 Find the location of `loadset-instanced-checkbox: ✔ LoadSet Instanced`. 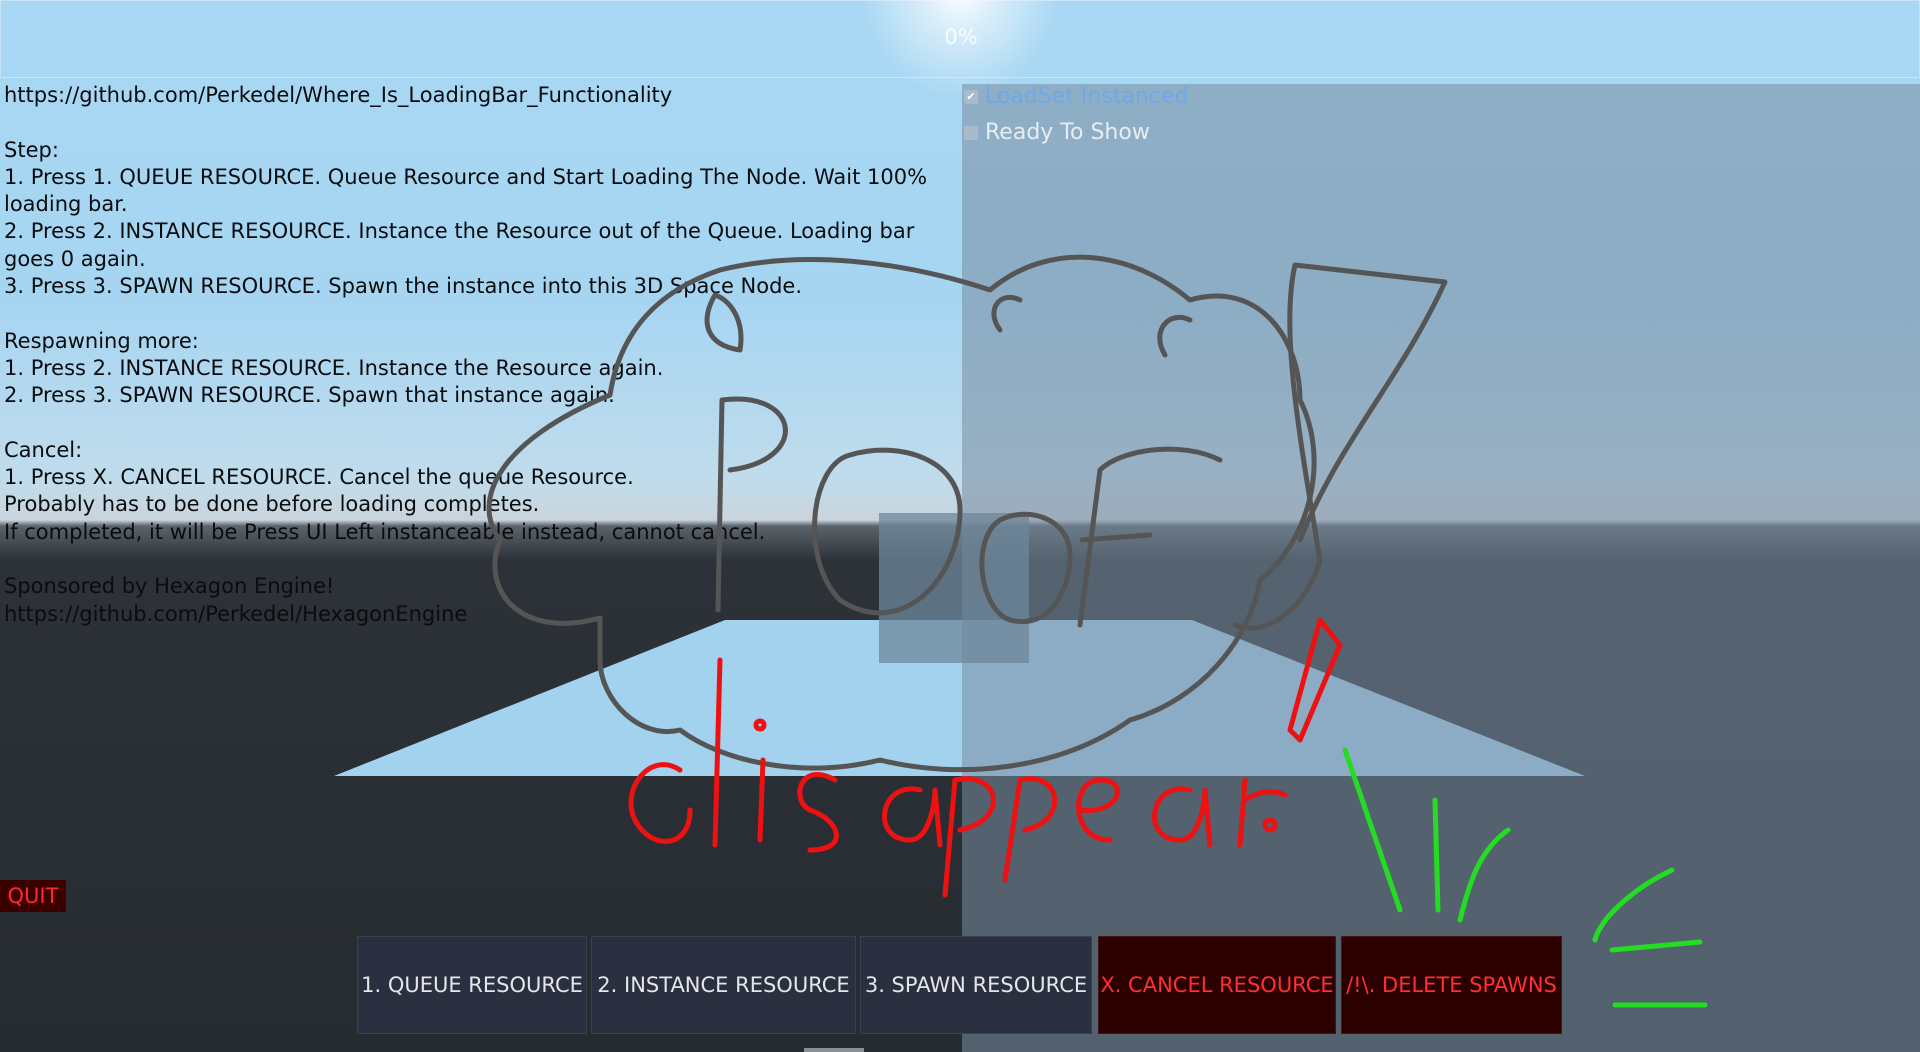

loadset-instanced-checkbox: ✔ LoadSet Instanced is located at coordinates (1076, 96).